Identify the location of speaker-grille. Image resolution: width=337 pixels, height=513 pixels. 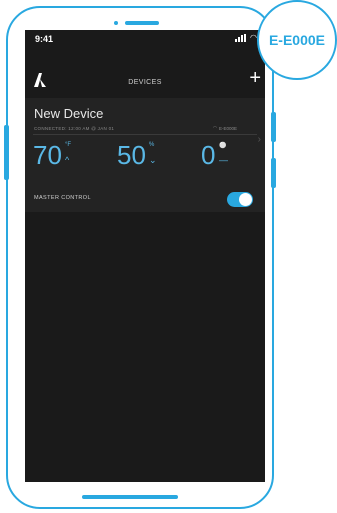
(142, 23).